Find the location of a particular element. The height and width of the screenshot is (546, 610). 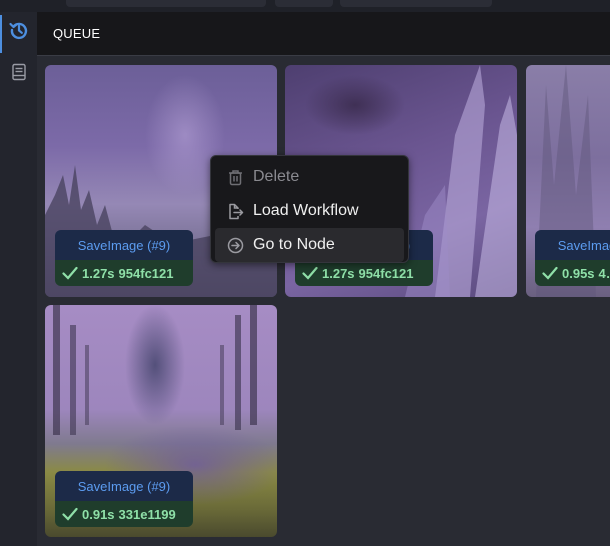

menu-item-label: Load Workflow is located at coordinates (306, 210).